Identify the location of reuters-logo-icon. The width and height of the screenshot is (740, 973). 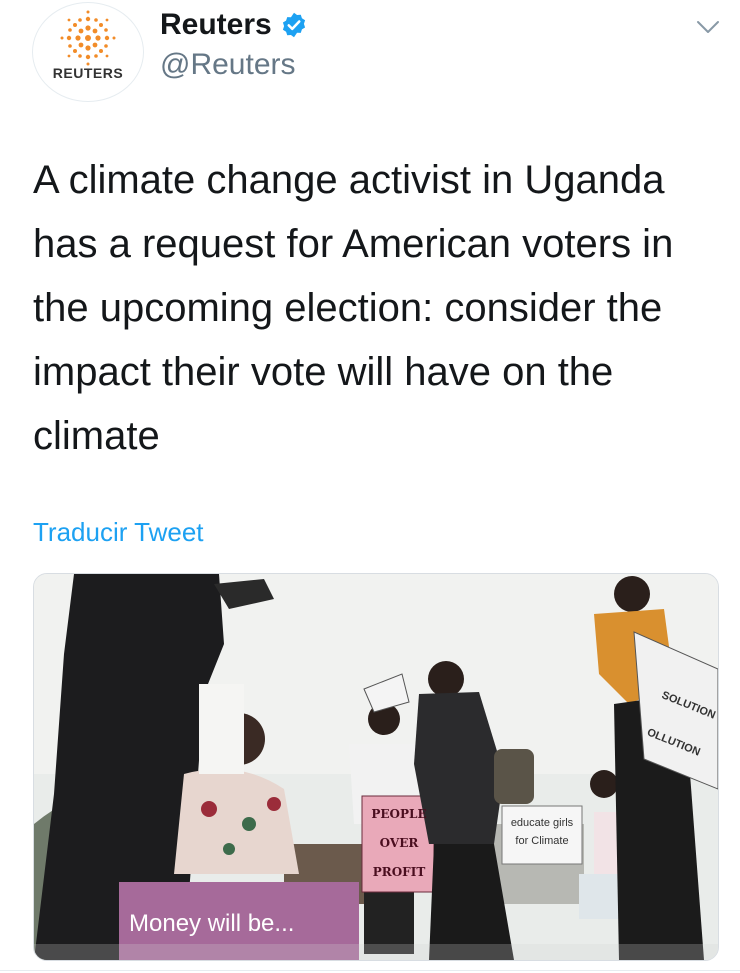
(88, 38).